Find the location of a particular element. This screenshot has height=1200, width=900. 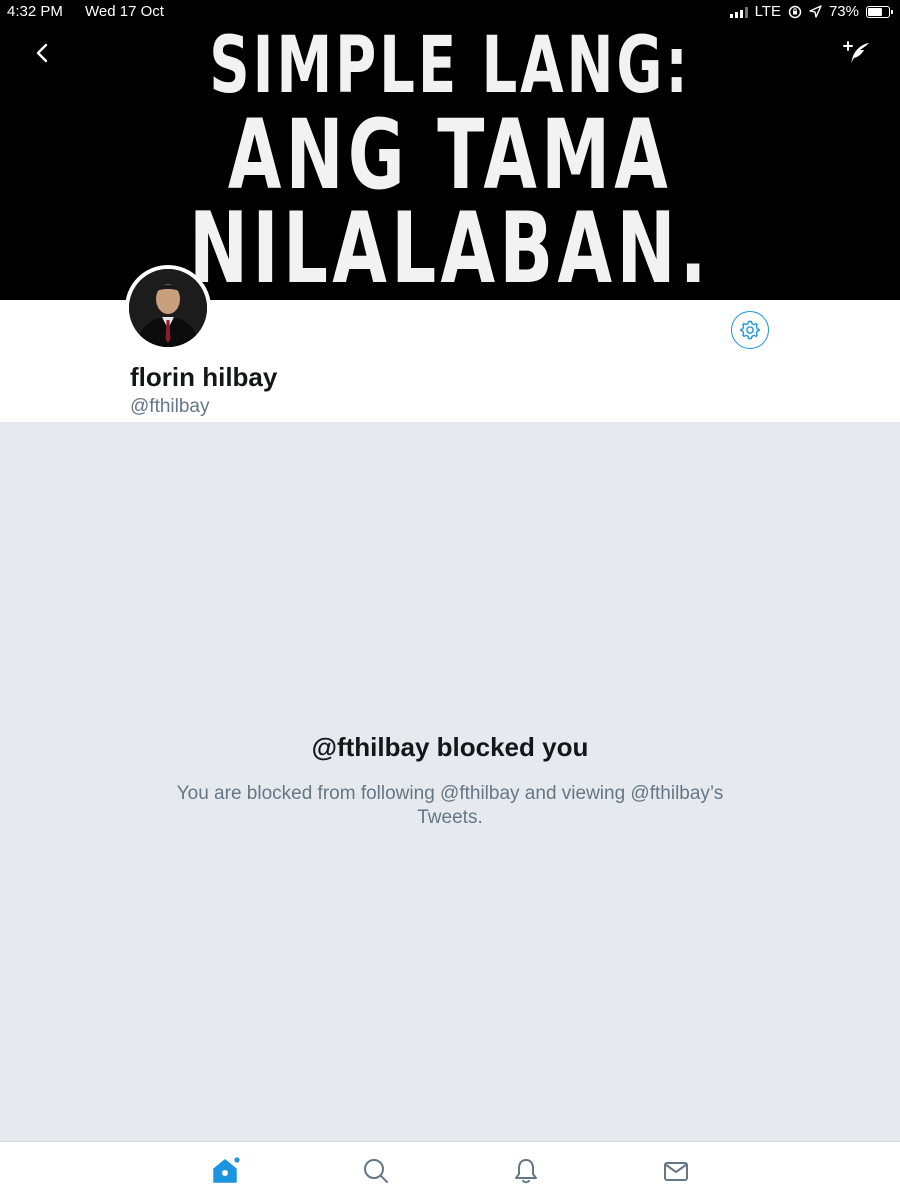

compose-tweet-icon is located at coordinates (856, 52).